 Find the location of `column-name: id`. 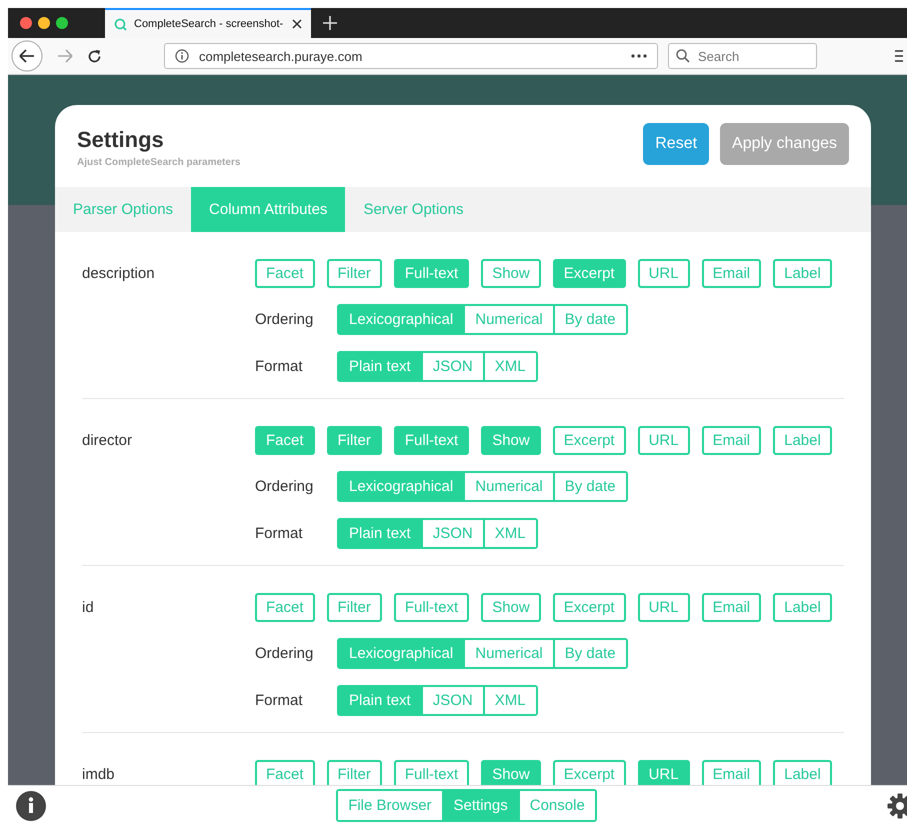

column-name: id is located at coordinates (88, 607).